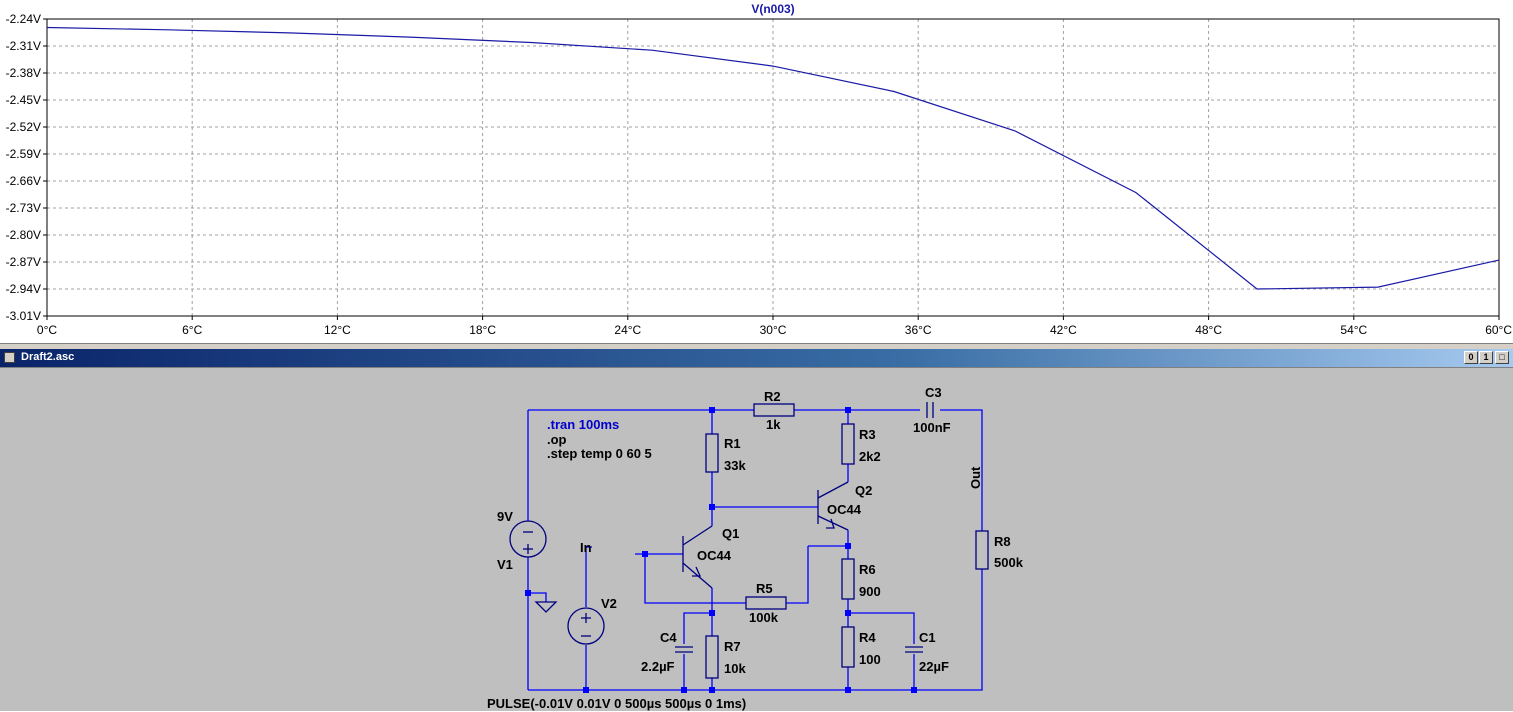 Image resolution: width=1513 pixels, height=712 pixels. I want to click on label-Q1-value: OC44, so click(714, 555).